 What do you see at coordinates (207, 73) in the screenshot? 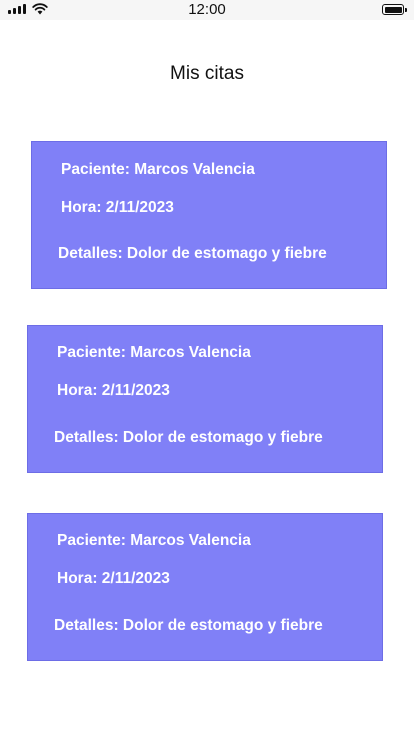
I see `page-title: Mis citas` at bounding box center [207, 73].